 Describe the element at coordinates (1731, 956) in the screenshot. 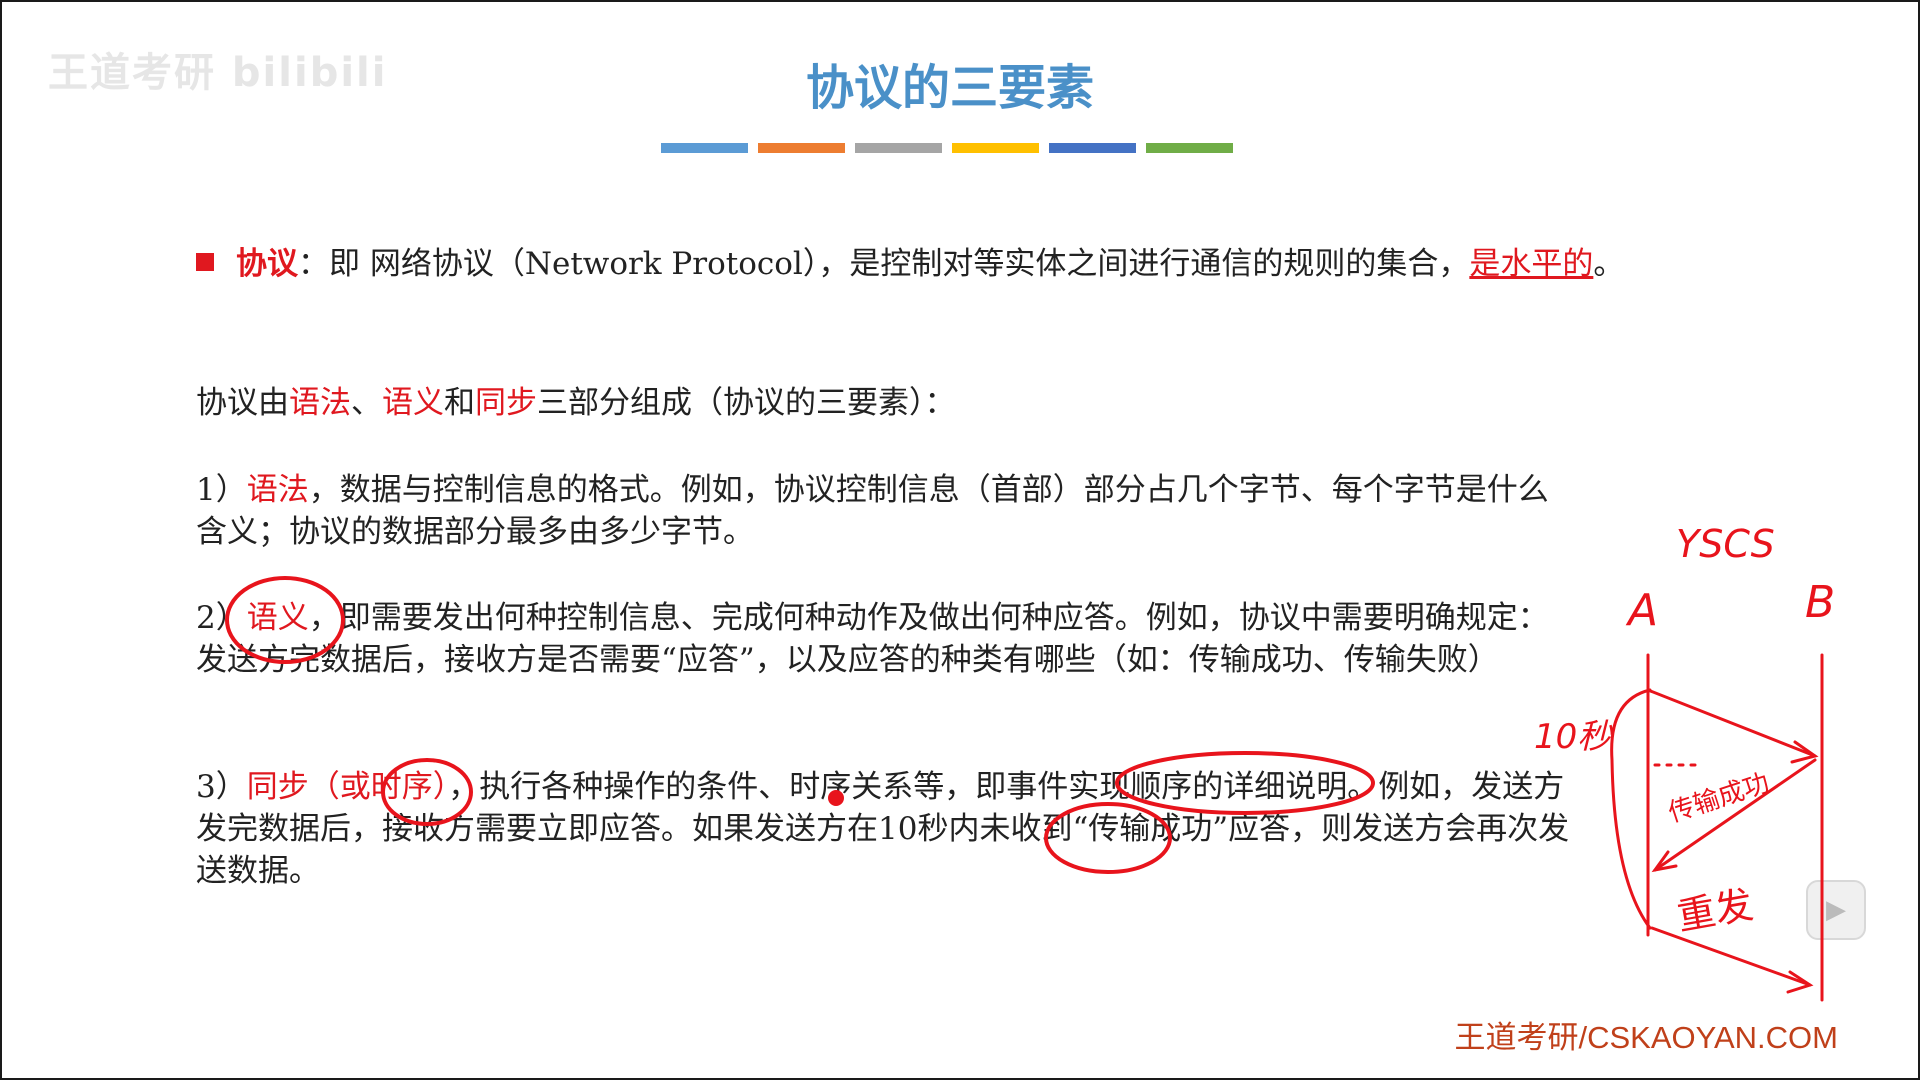

I see `ink-arrow-resend` at that location.